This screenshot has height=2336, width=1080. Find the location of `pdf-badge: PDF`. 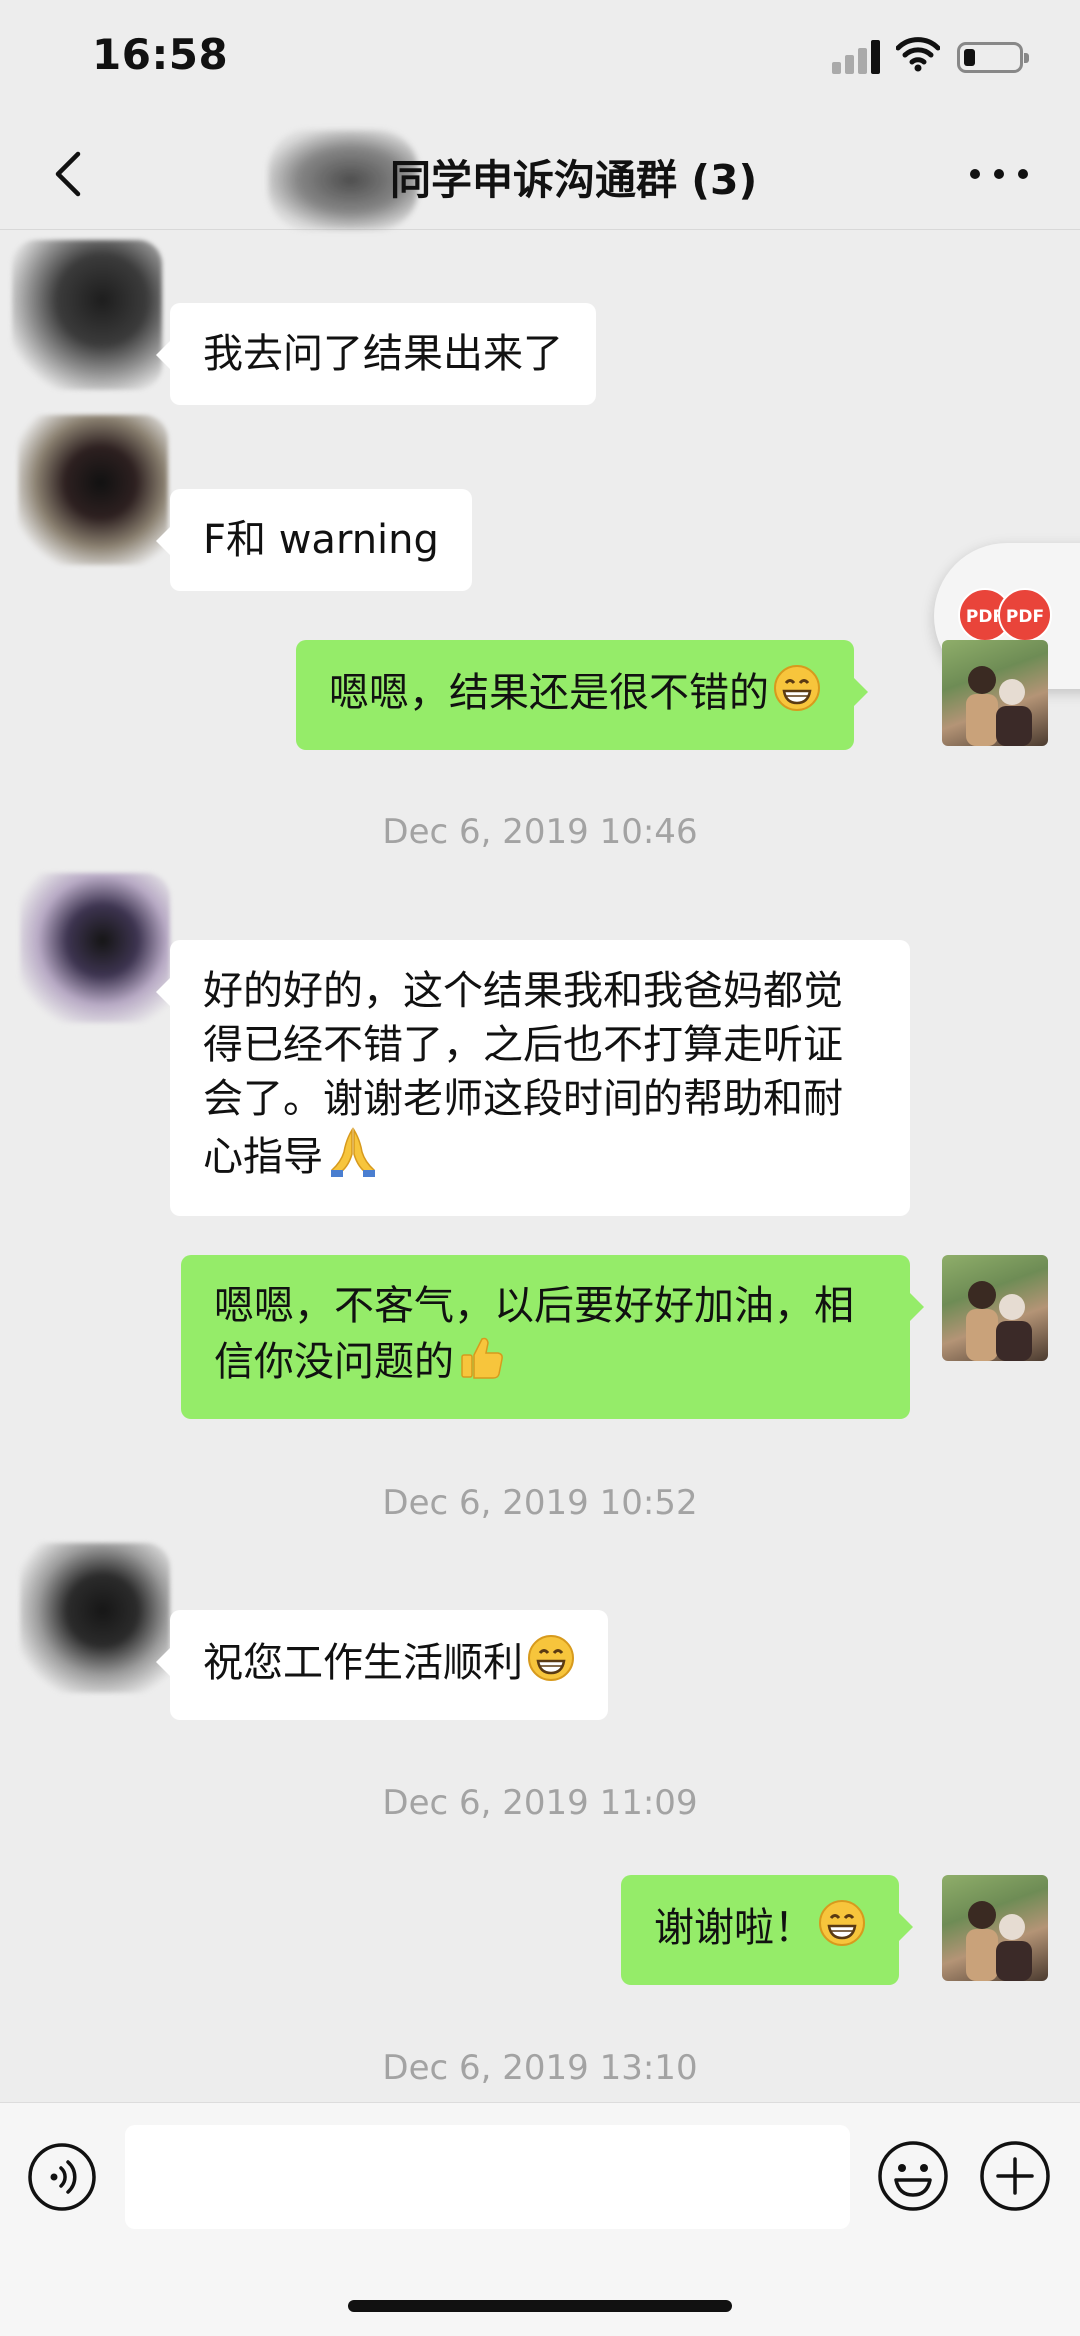

pdf-badge: PDF is located at coordinates (1025, 615).